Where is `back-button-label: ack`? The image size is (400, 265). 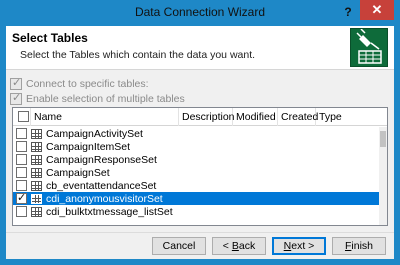 back-button-label: ack is located at coordinates (247, 246).